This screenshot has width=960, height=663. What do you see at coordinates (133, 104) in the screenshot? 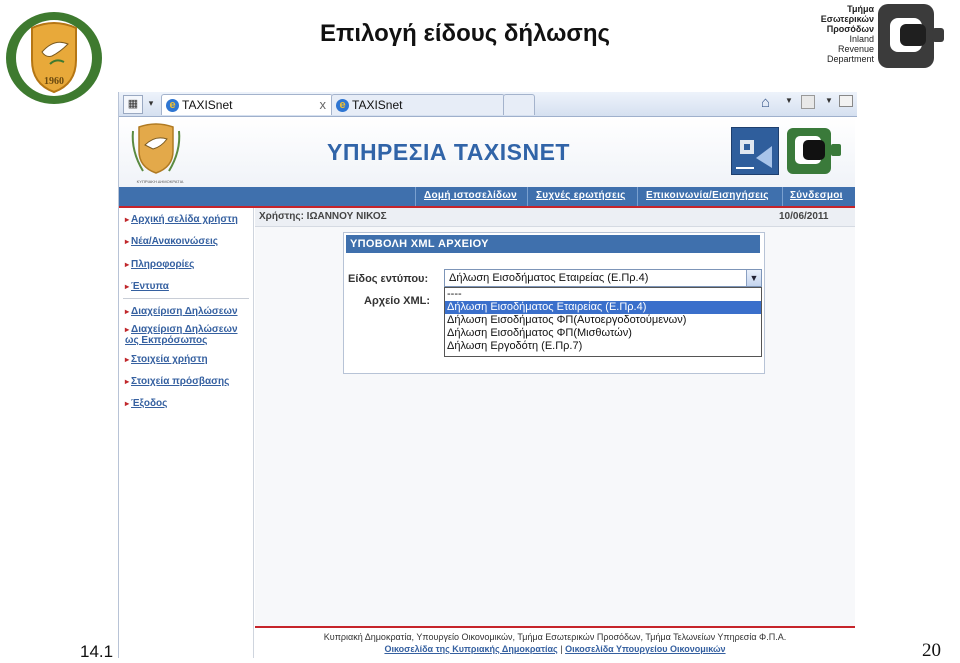
I see `quick-tabs-icon: ▦` at bounding box center [133, 104].